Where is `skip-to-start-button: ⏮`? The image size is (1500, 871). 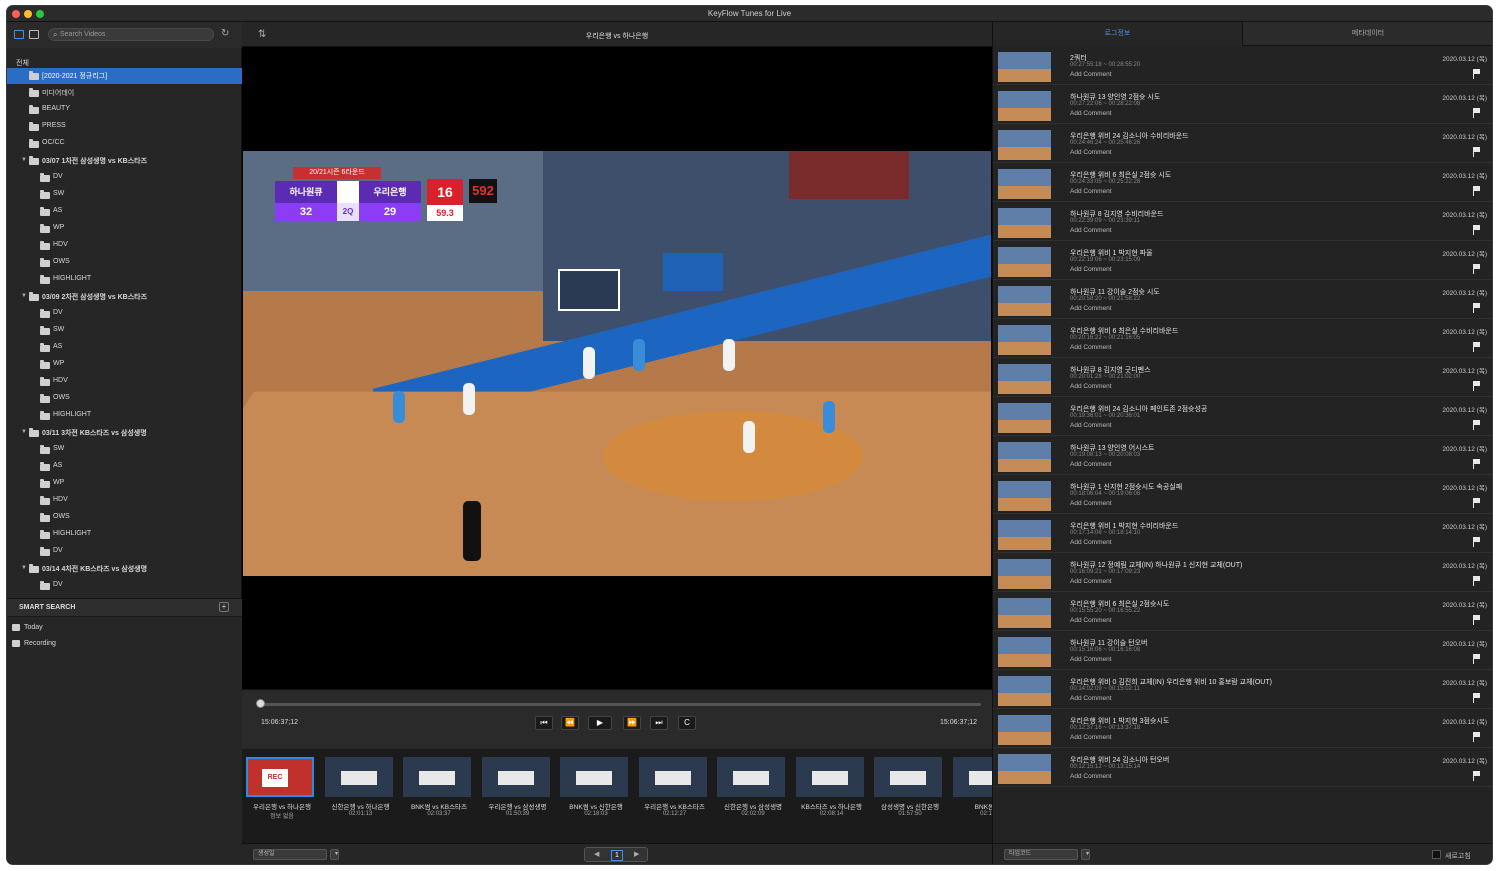
skip-to-start-button: ⏮ is located at coordinates (544, 723).